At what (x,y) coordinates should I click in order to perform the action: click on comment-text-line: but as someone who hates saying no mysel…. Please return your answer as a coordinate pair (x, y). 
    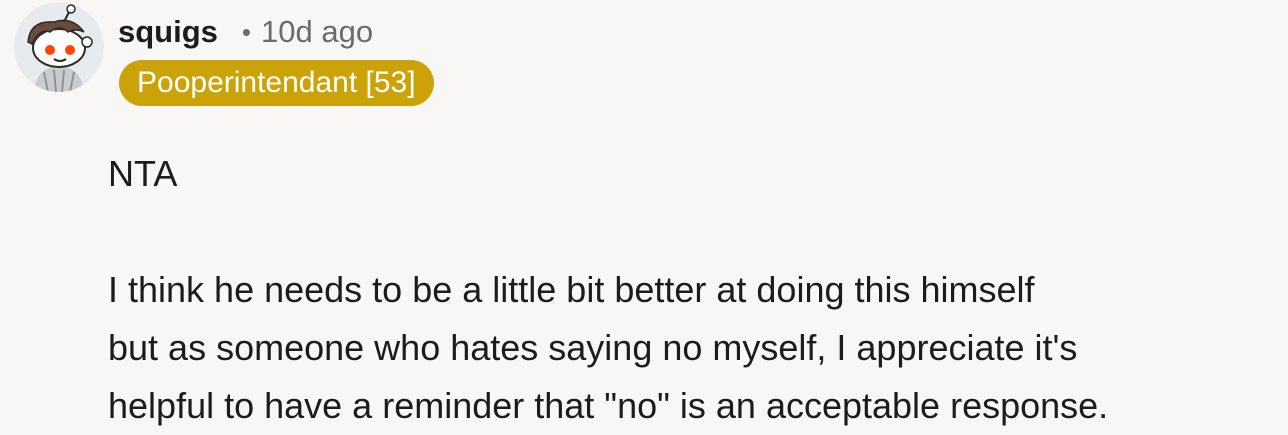
    Looking at the image, I should click on (593, 347).